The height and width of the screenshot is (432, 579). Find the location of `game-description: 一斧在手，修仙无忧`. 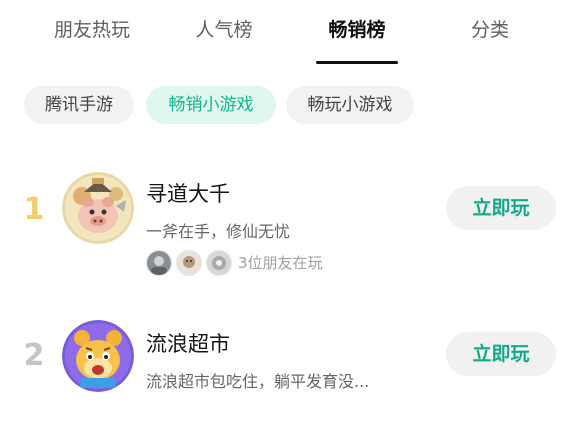

game-description: 一斧在手，修仙无忧 is located at coordinates (218, 231).